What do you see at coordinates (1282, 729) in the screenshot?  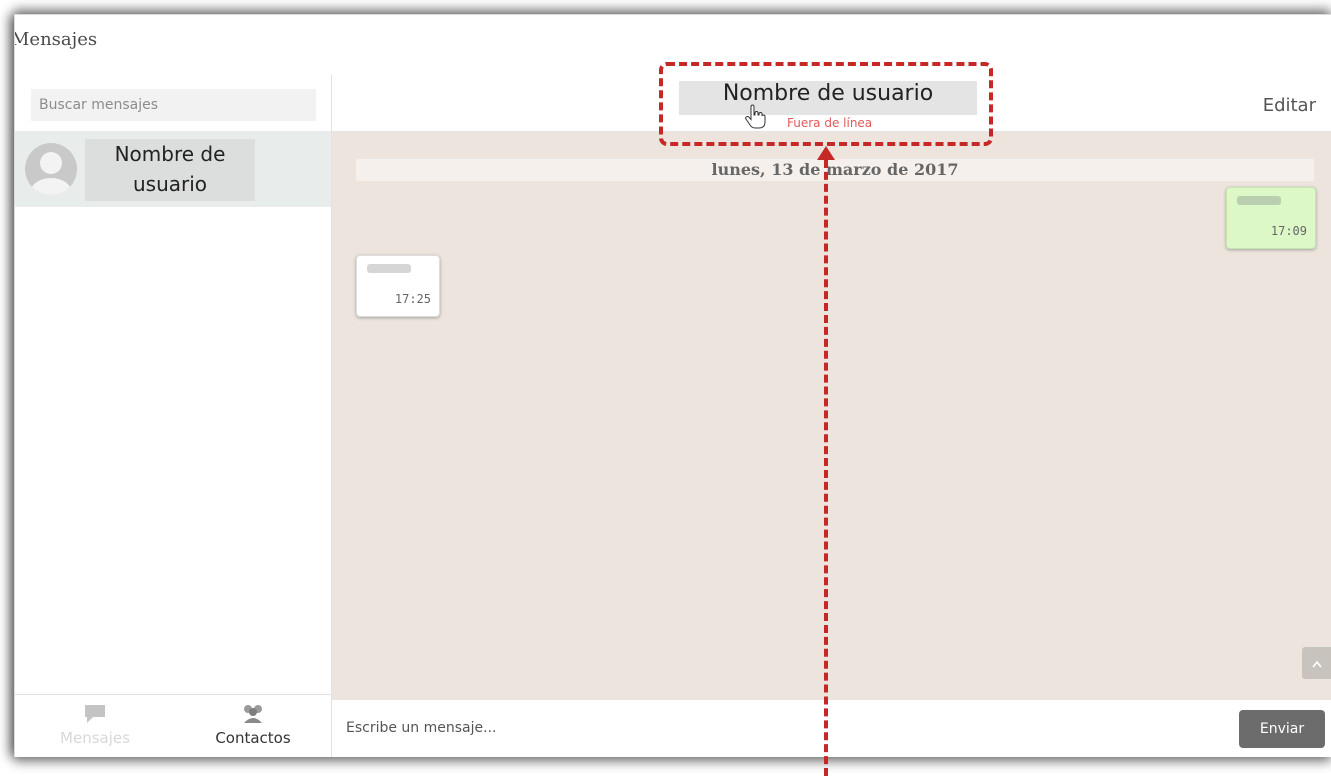 I see `send-button: Enviar` at bounding box center [1282, 729].